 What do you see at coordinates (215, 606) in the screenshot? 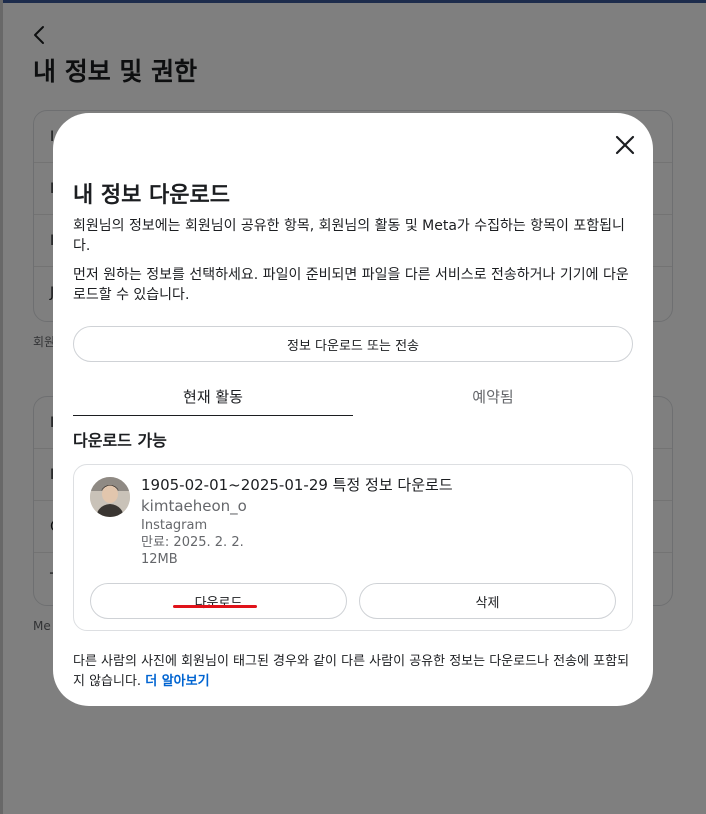
I see `annotation-underline` at bounding box center [215, 606].